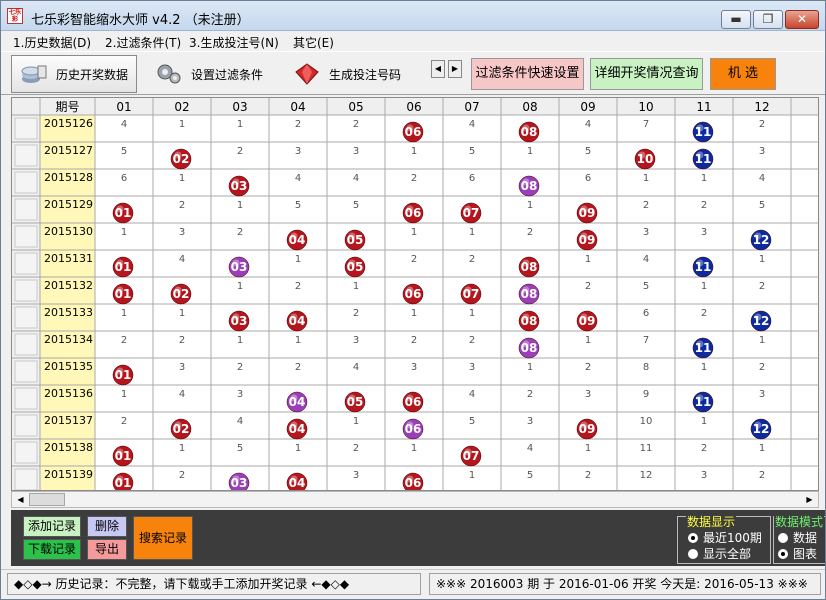 The image size is (826, 600). What do you see at coordinates (234, 42) in the screenshot?
I see `menu-generate-numbers: 3.生成投注号(N)` at bounding box center [234, 42].